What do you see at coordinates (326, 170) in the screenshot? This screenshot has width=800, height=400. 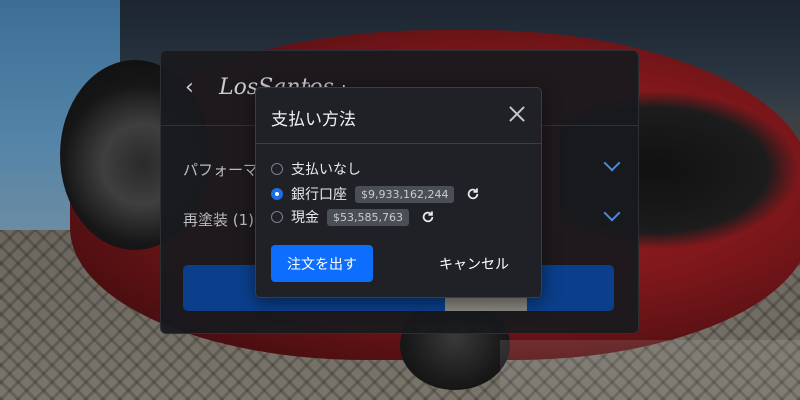 I see `option-label: 支払いなし` at bounding box center [326, 170].